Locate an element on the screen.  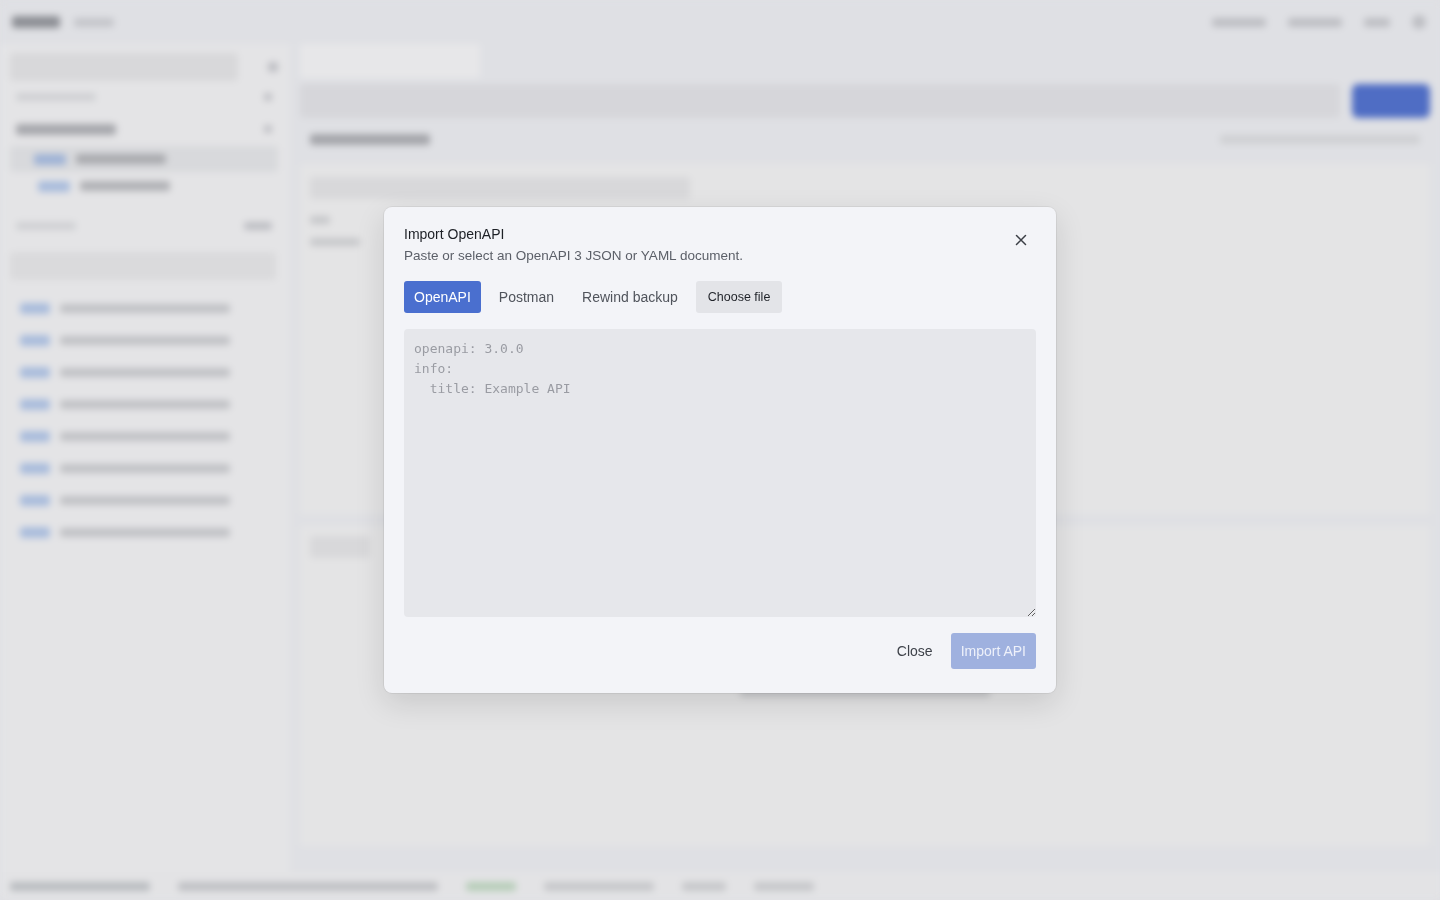
choose-file-button: Choose file is located at coordinates (739, 297).